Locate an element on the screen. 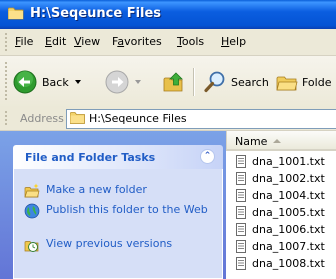  forward-arrow-icon is located at coordinates (117, 82).